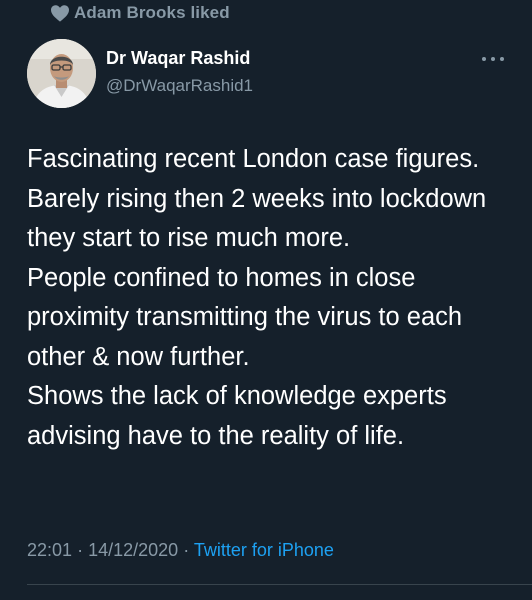  Describe the element at coordinates (152, 12) in the screenshot. I see `liked-by-text: Adam Brooks liked` at that location.